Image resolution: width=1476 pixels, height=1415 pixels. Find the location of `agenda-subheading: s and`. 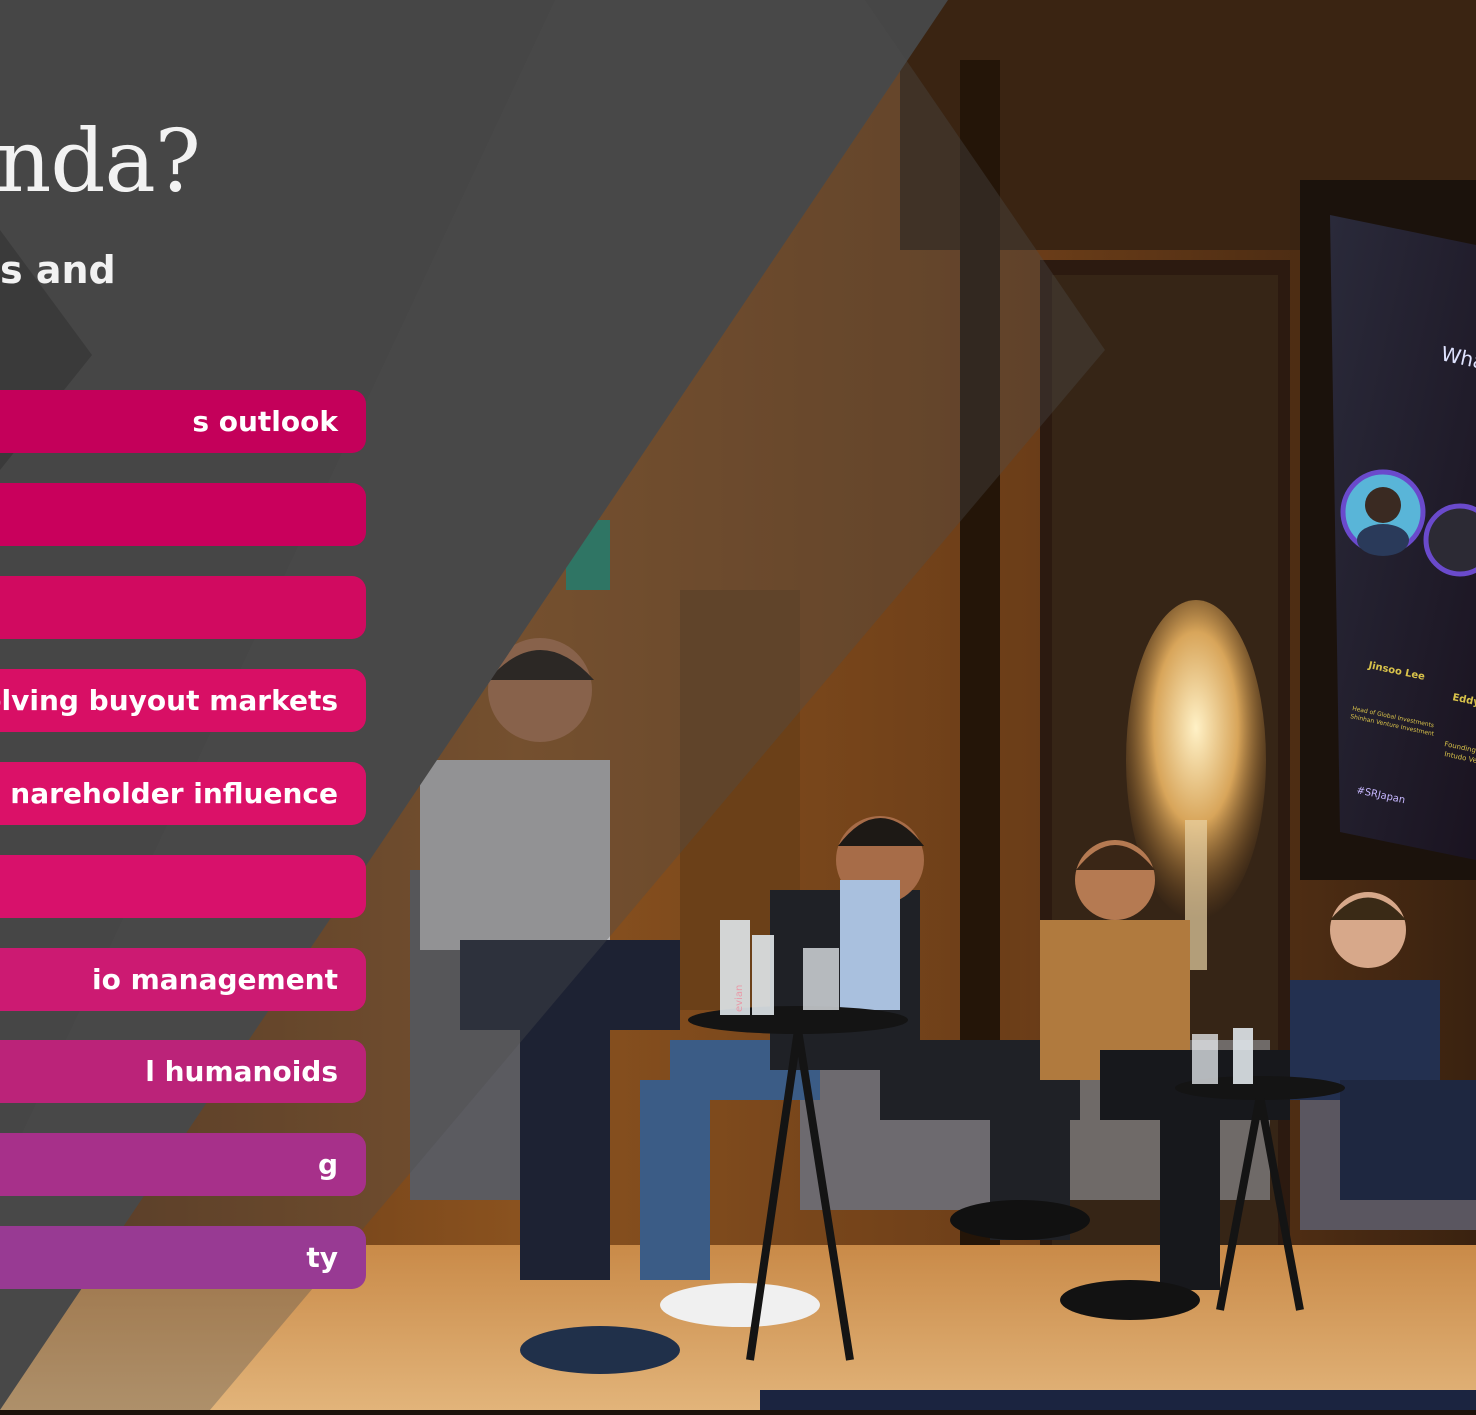

agenda-subheading: s and is located at coordinates (58, 270).